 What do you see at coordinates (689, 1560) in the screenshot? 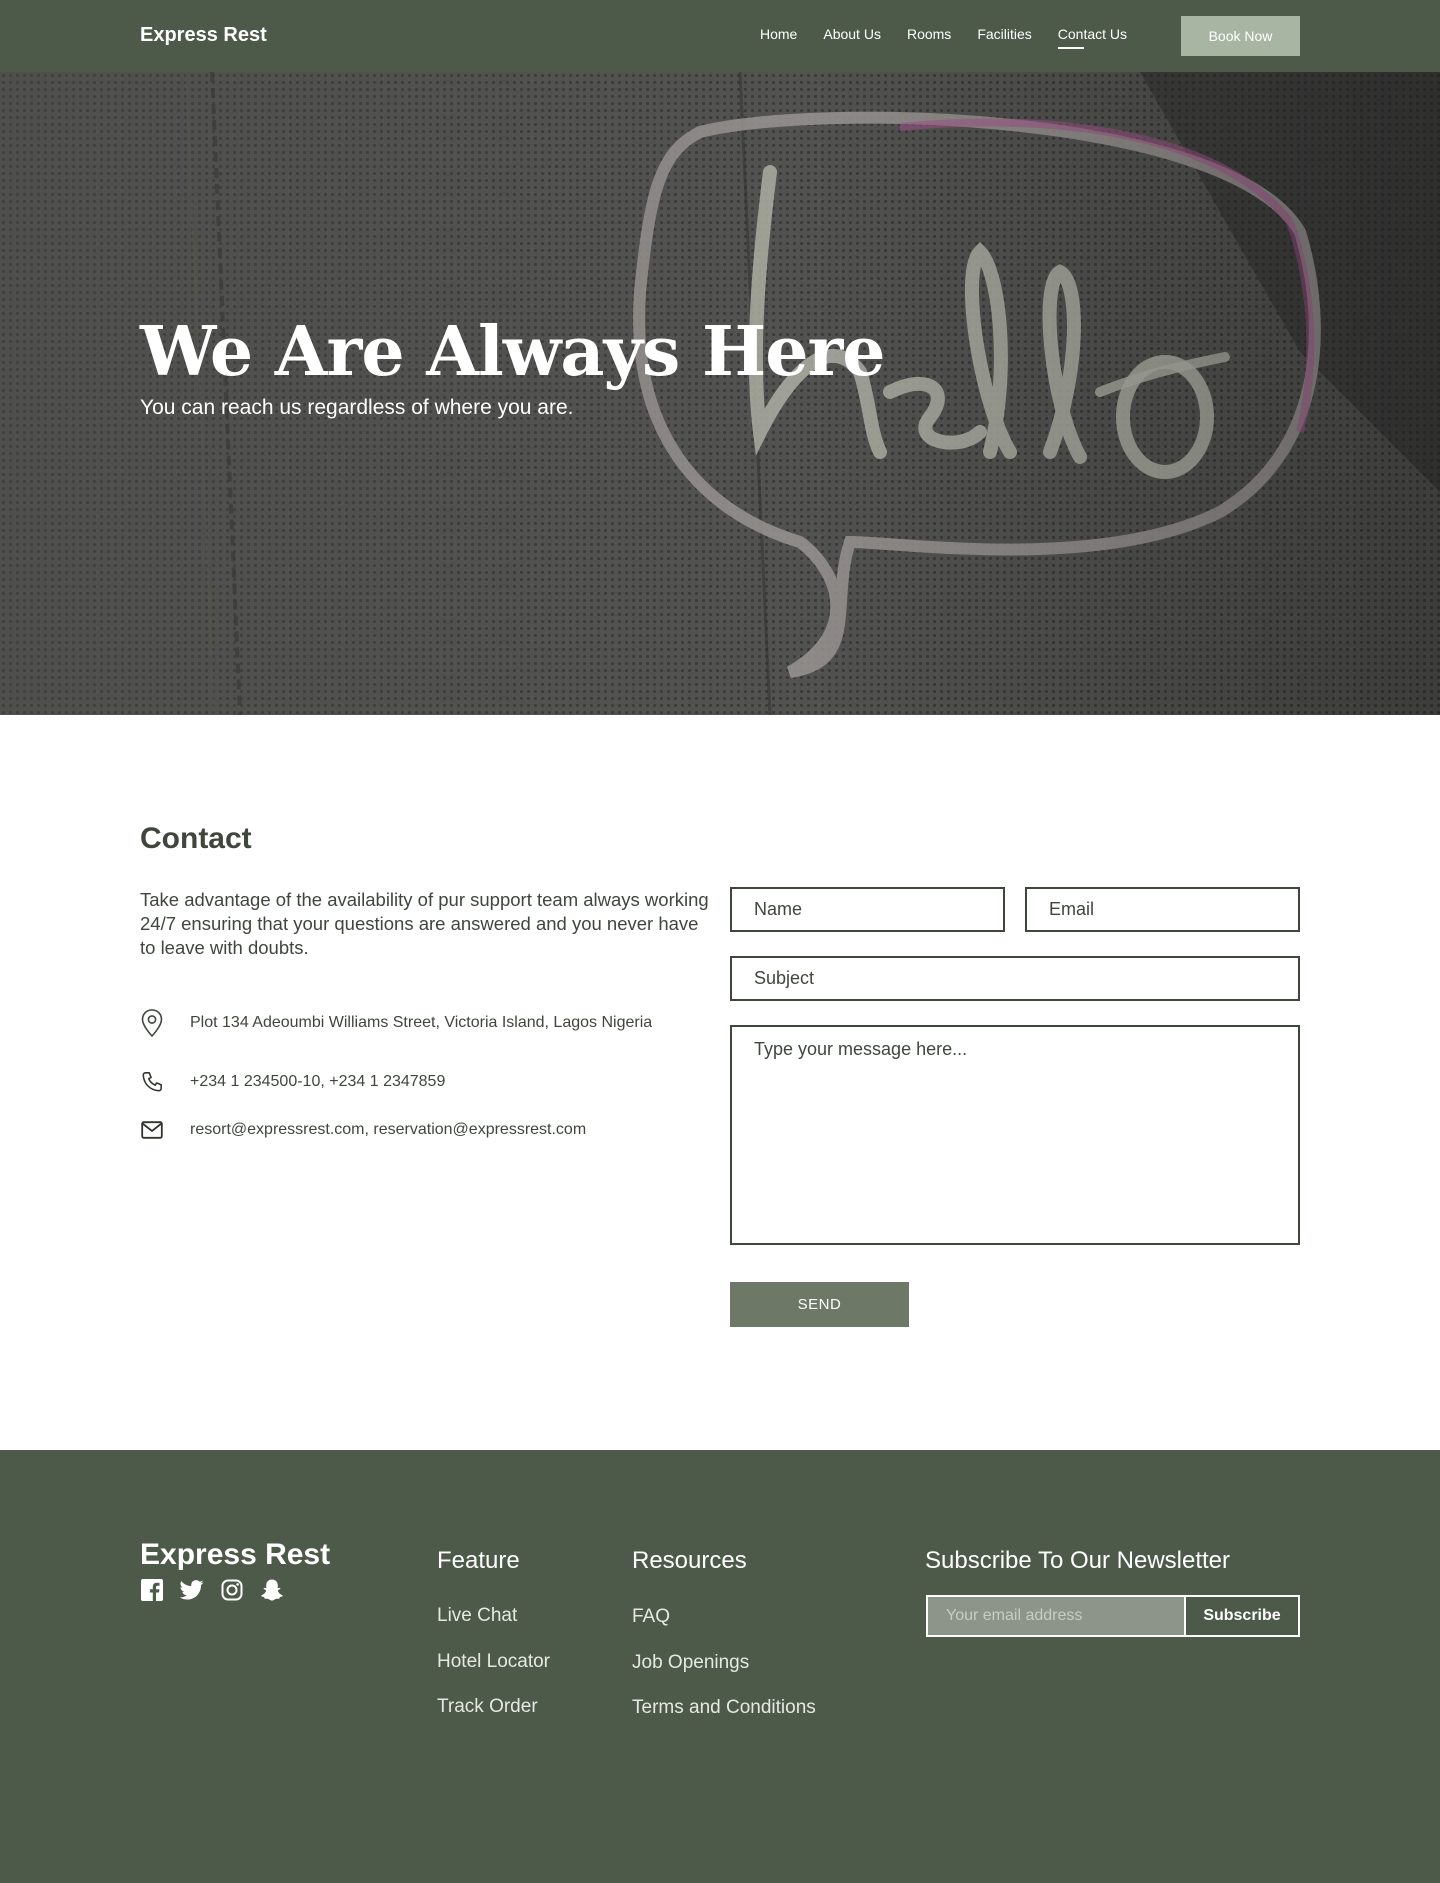
I see `resources-title: Resources` at bounding box center [689, 1560].